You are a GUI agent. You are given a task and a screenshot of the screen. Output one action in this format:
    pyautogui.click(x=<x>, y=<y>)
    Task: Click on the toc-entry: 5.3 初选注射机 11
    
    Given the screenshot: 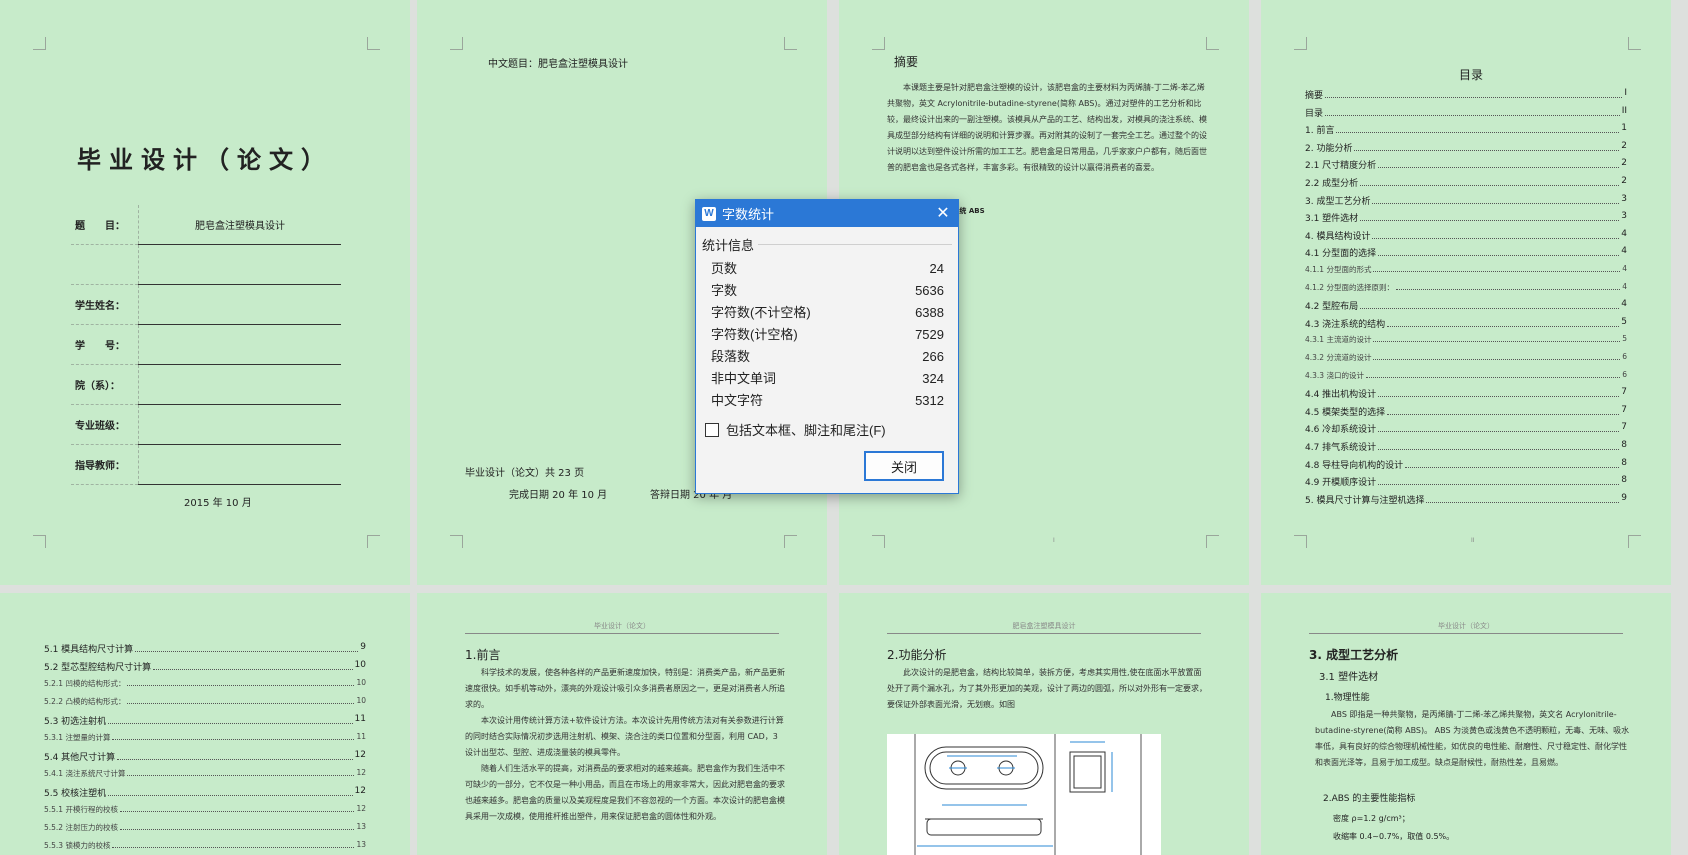 What is the action you would take?
    pyautogui.click(x=205, y=720)
    